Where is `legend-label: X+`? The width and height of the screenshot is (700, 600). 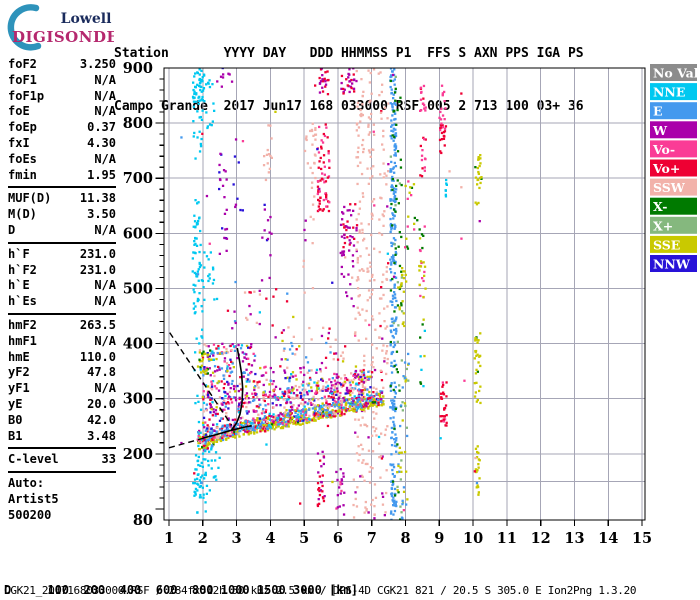
legend-label: X+ is located at coordinates (663, 225).